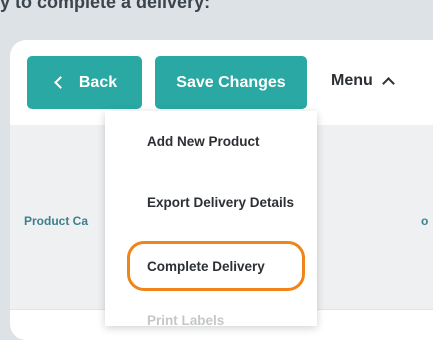  Describe the element at coordinates (388, 83) in the screenshot. I see `chevron-up-icon` at that location.